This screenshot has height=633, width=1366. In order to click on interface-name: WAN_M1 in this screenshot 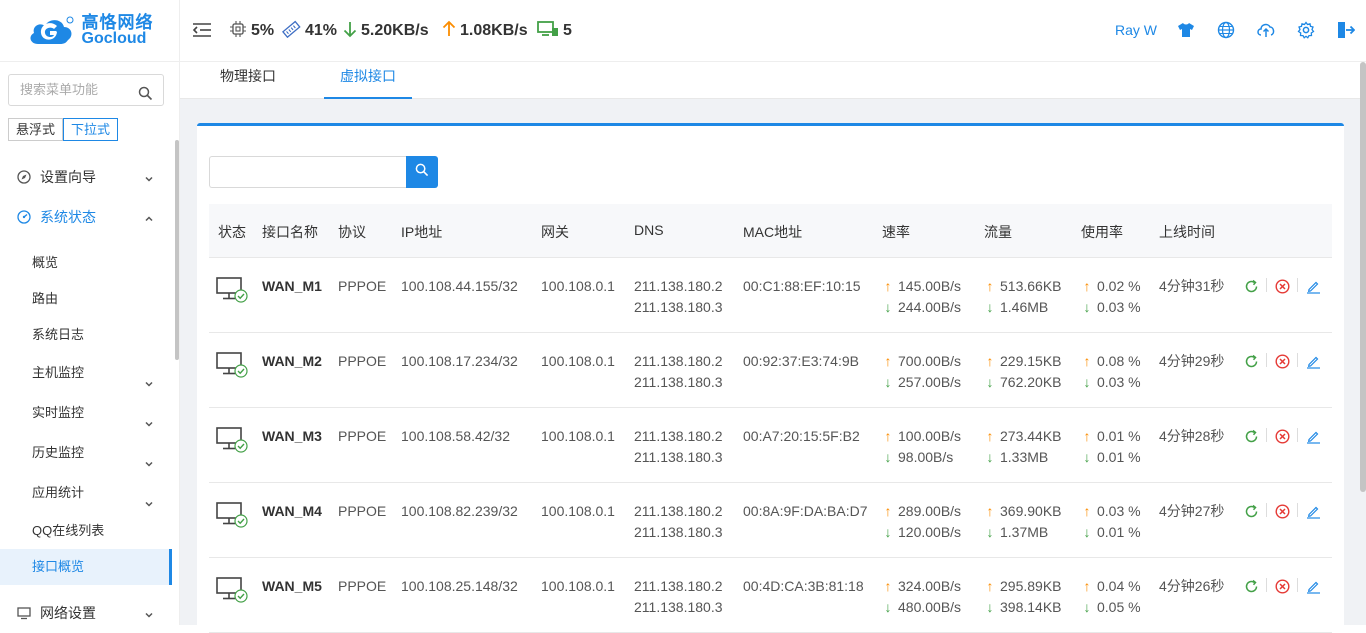, I will do `click(292, 286)`.